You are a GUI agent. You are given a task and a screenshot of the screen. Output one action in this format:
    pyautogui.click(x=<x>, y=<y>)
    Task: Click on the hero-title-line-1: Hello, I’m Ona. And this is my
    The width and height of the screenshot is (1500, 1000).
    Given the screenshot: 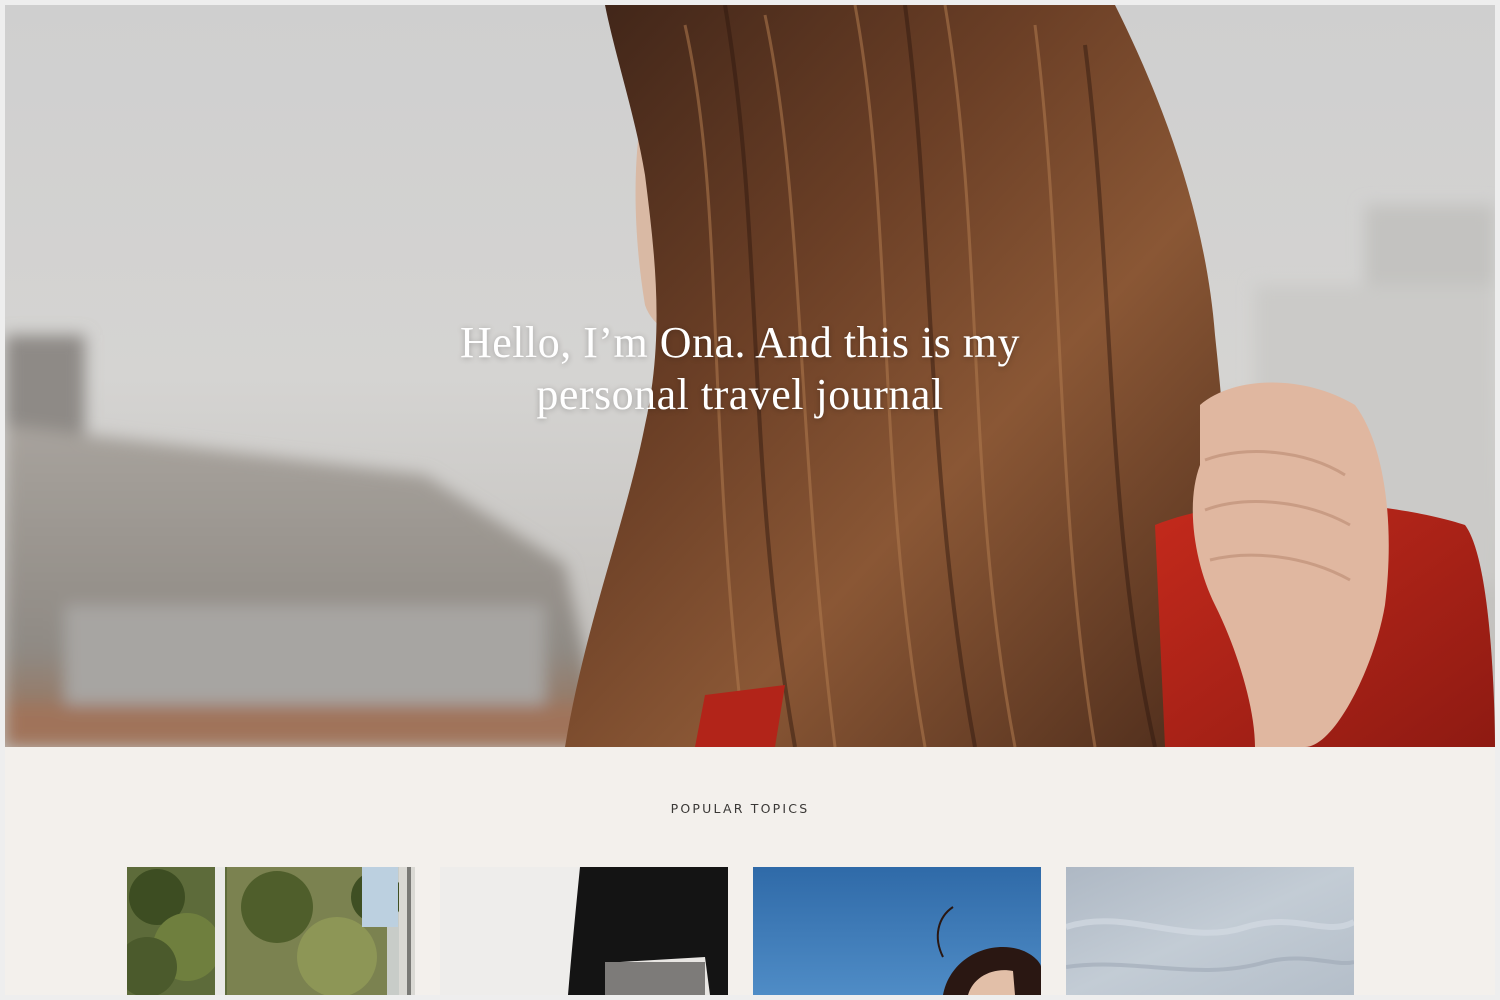 What is the action you would take?
    pyautogui.click(x=740, y=342)
    